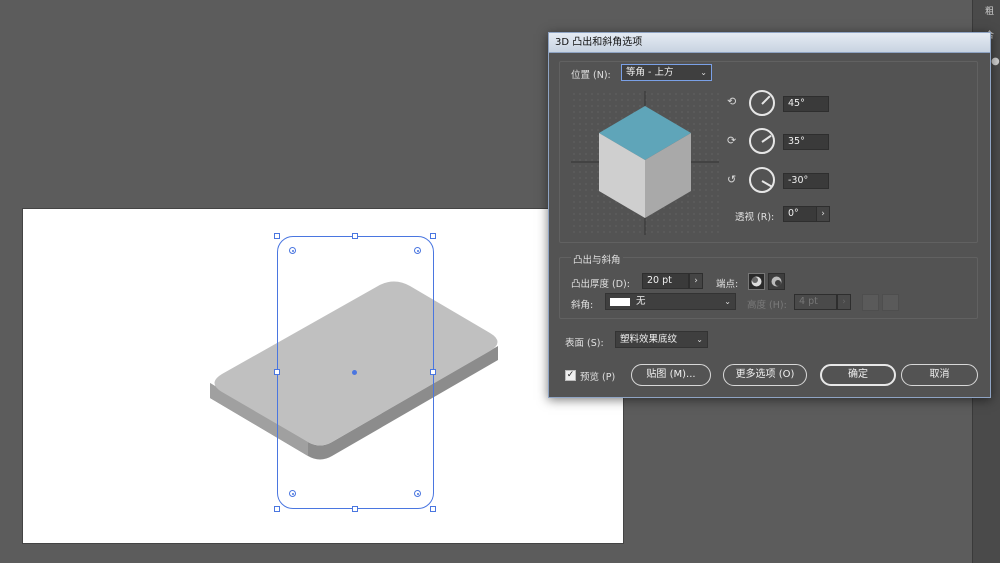 The width and height of the screenshot is (1000, 563). What do you see at coordinates (433, 236) in the screenshot?
I see `handle-top-right` at bounding box center [433, 236].